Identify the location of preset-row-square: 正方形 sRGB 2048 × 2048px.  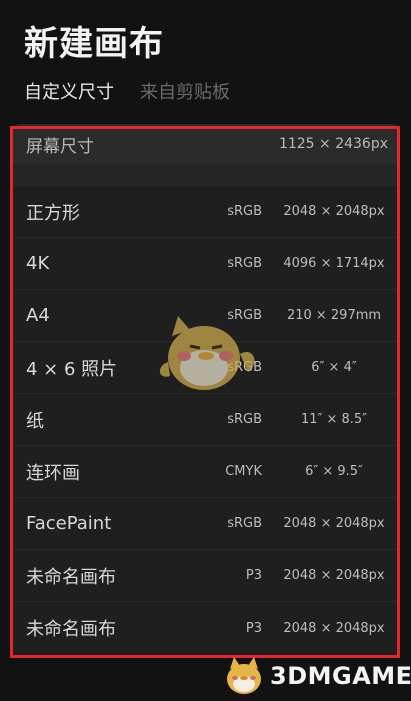
(206, 212).